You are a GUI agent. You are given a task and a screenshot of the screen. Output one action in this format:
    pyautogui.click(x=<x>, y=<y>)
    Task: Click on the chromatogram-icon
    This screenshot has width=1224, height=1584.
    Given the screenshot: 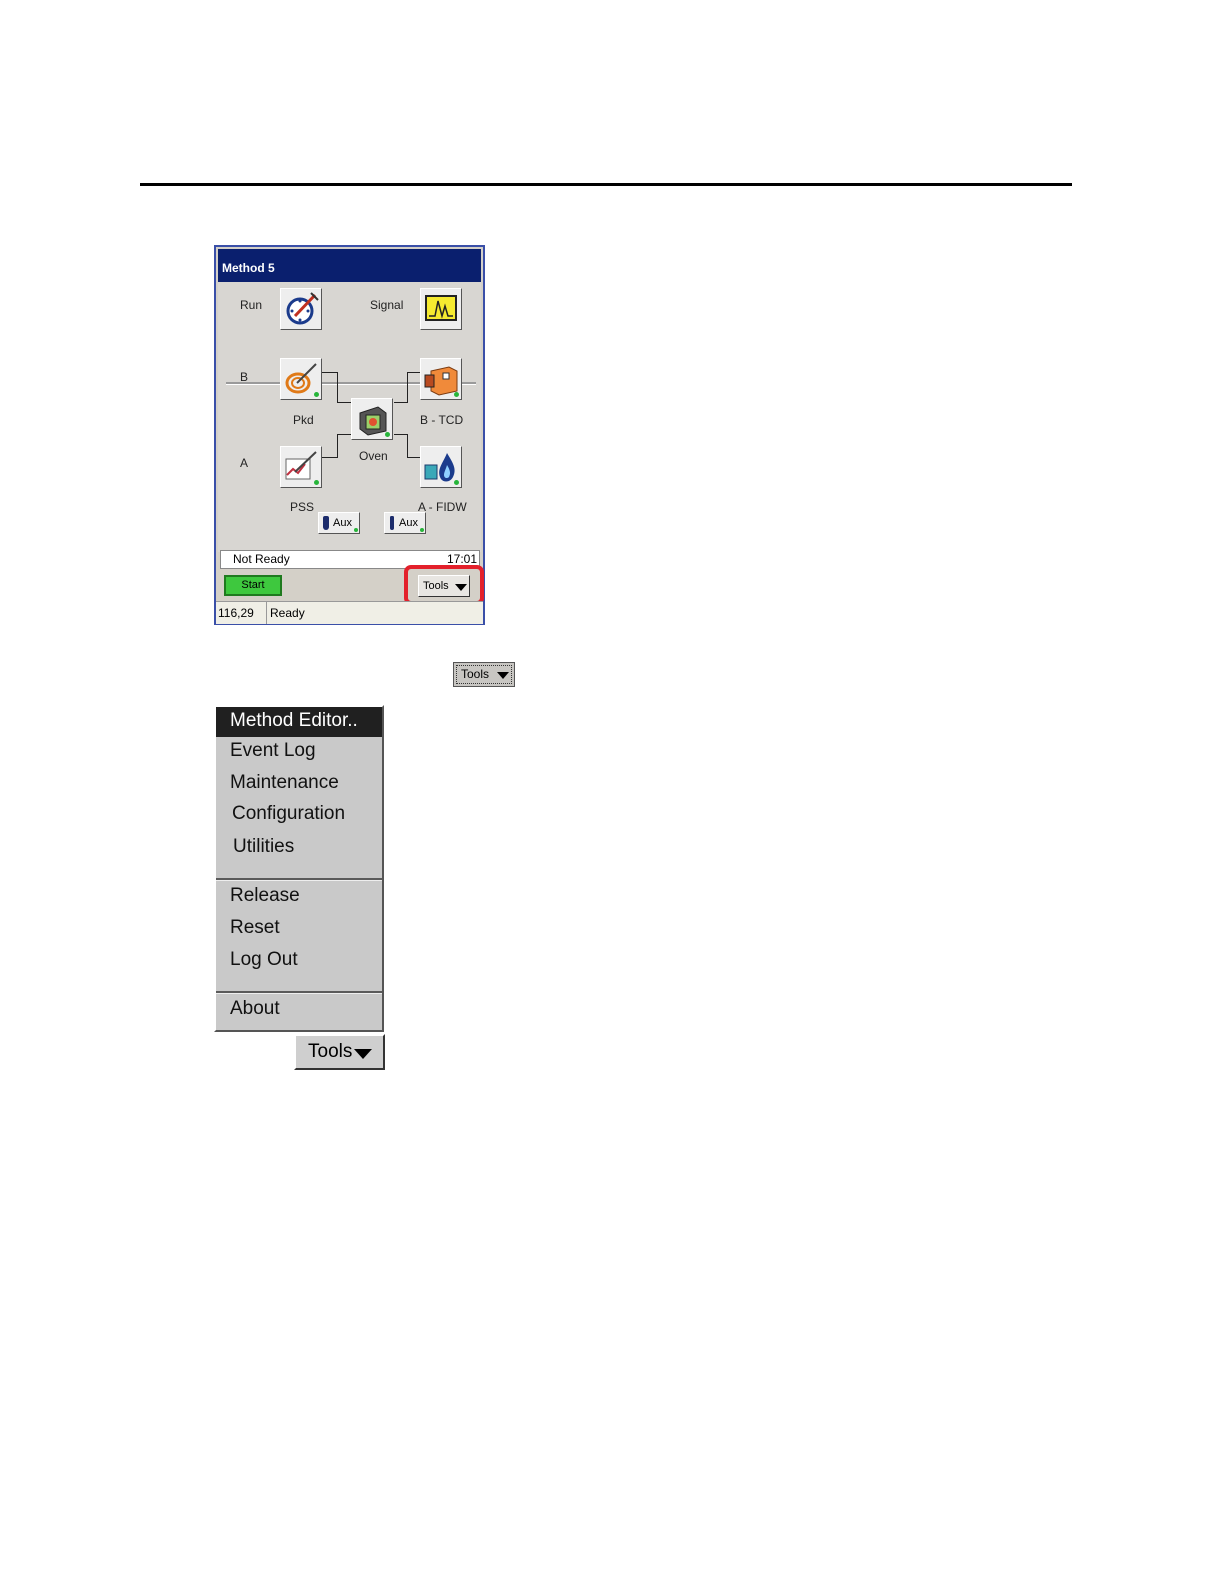 What is the action you would take?
    pyautogui.click(x=441, y=308)
    